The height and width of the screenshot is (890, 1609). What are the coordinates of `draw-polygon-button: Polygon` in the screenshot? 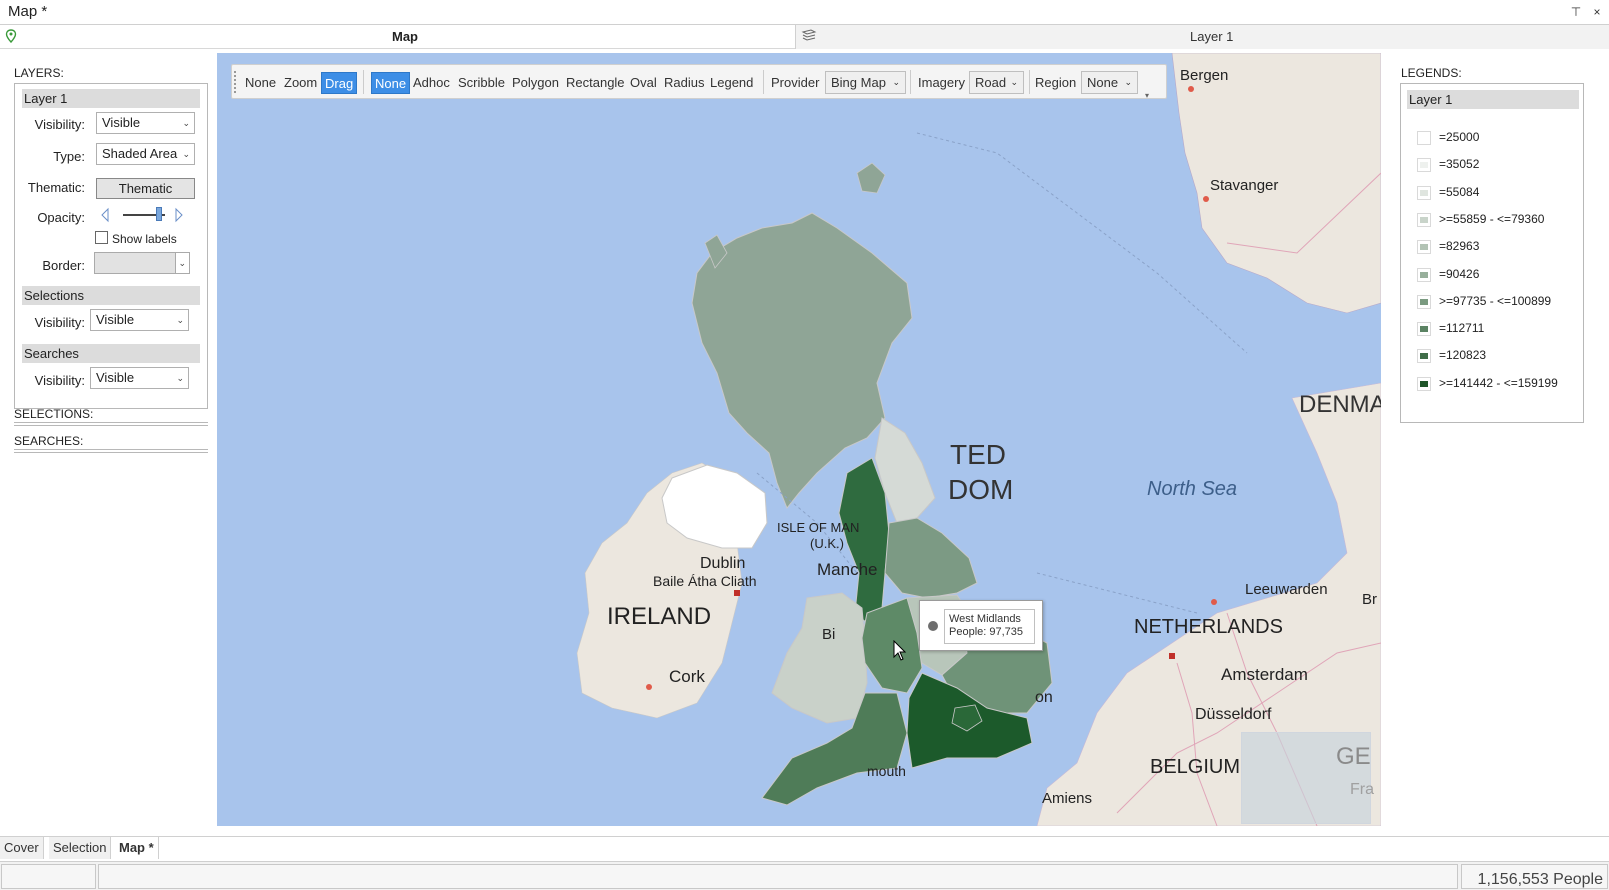 It's located at (535, 83).